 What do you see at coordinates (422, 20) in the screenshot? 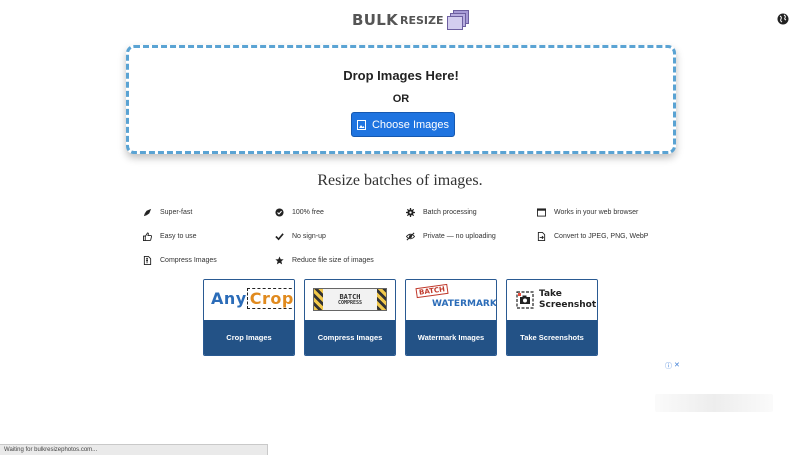
I see `logo-text-resize: RESIZE` at bounding box center [422, 20].